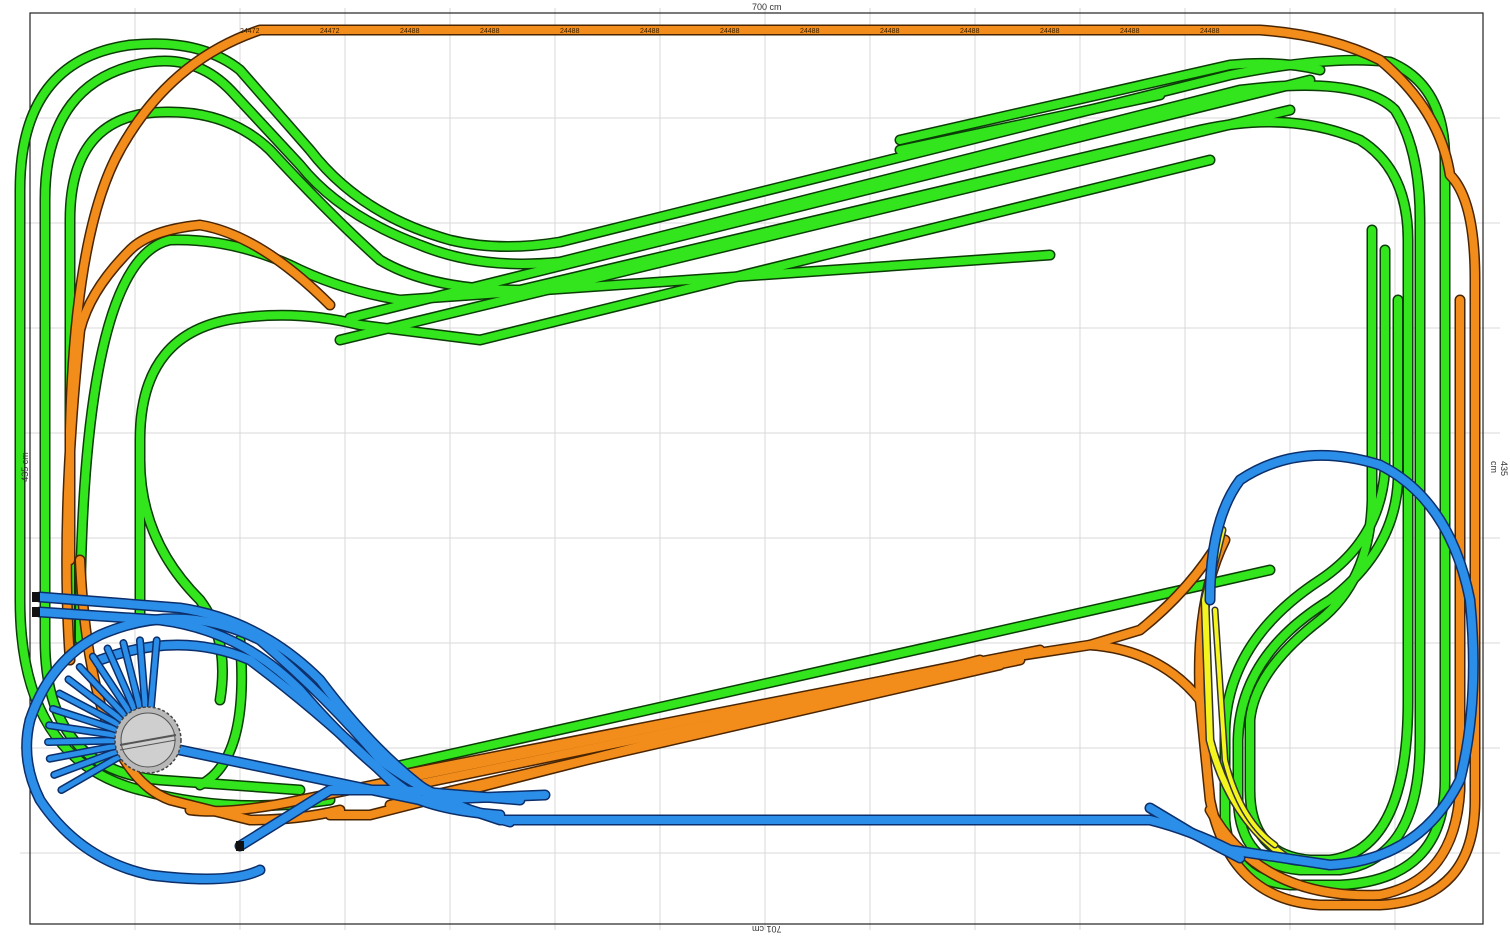 This screenshot has width=1510, height=938. Describe the element at coordinates (148, 740) in the screenshot. I see `turntable` at that location.